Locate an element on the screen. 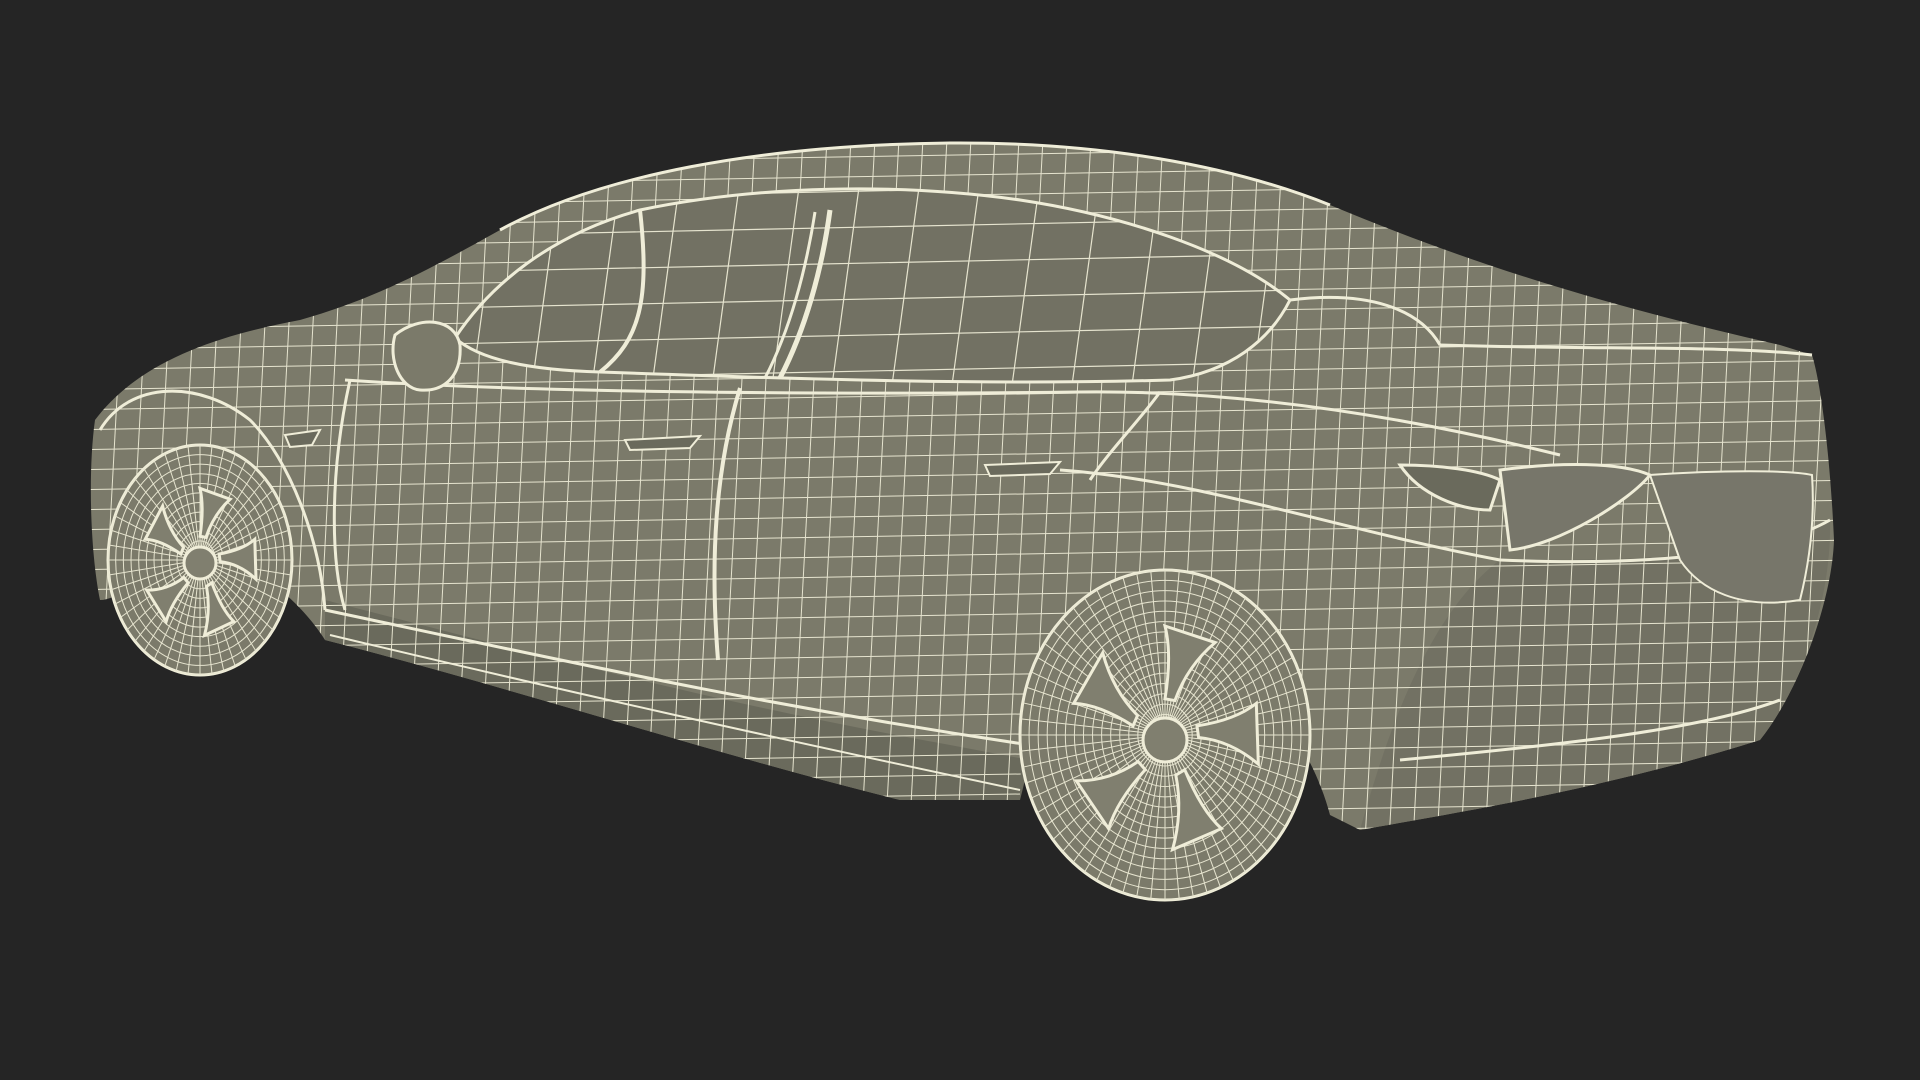 This screenshot has width=1920, height=1080. rear-door-handle is located at coordinates (1023, 469).